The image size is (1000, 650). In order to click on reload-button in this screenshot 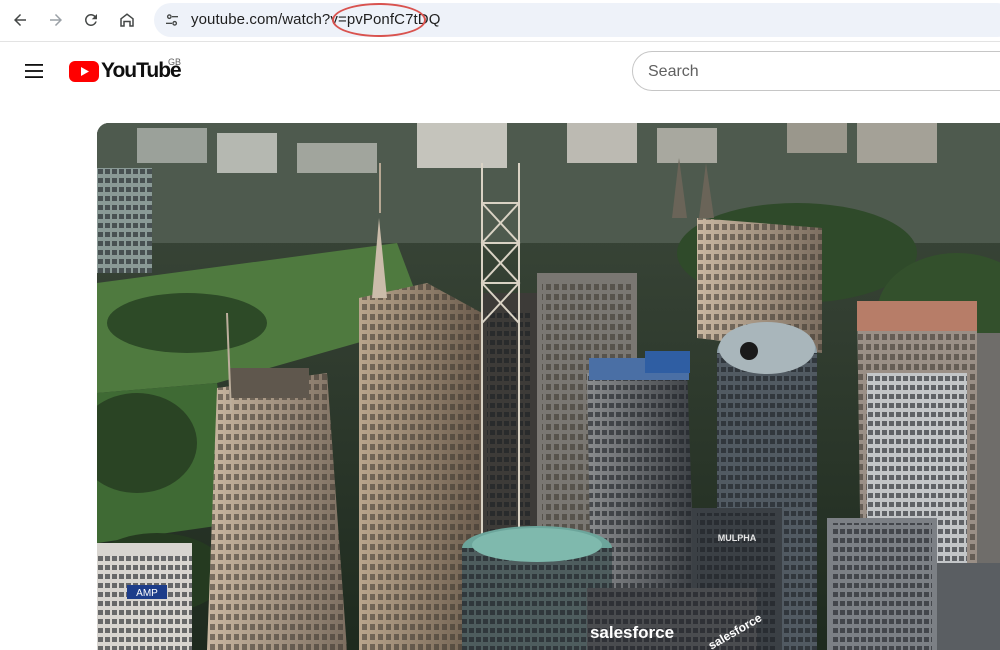, I will do `click(91, 20)`.